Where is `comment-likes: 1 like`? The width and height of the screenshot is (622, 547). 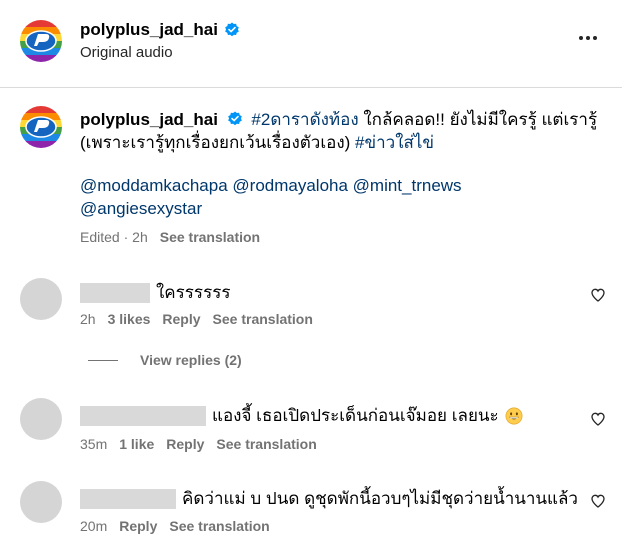
comment-likes: 1 like is located at coordinates (136, 444).